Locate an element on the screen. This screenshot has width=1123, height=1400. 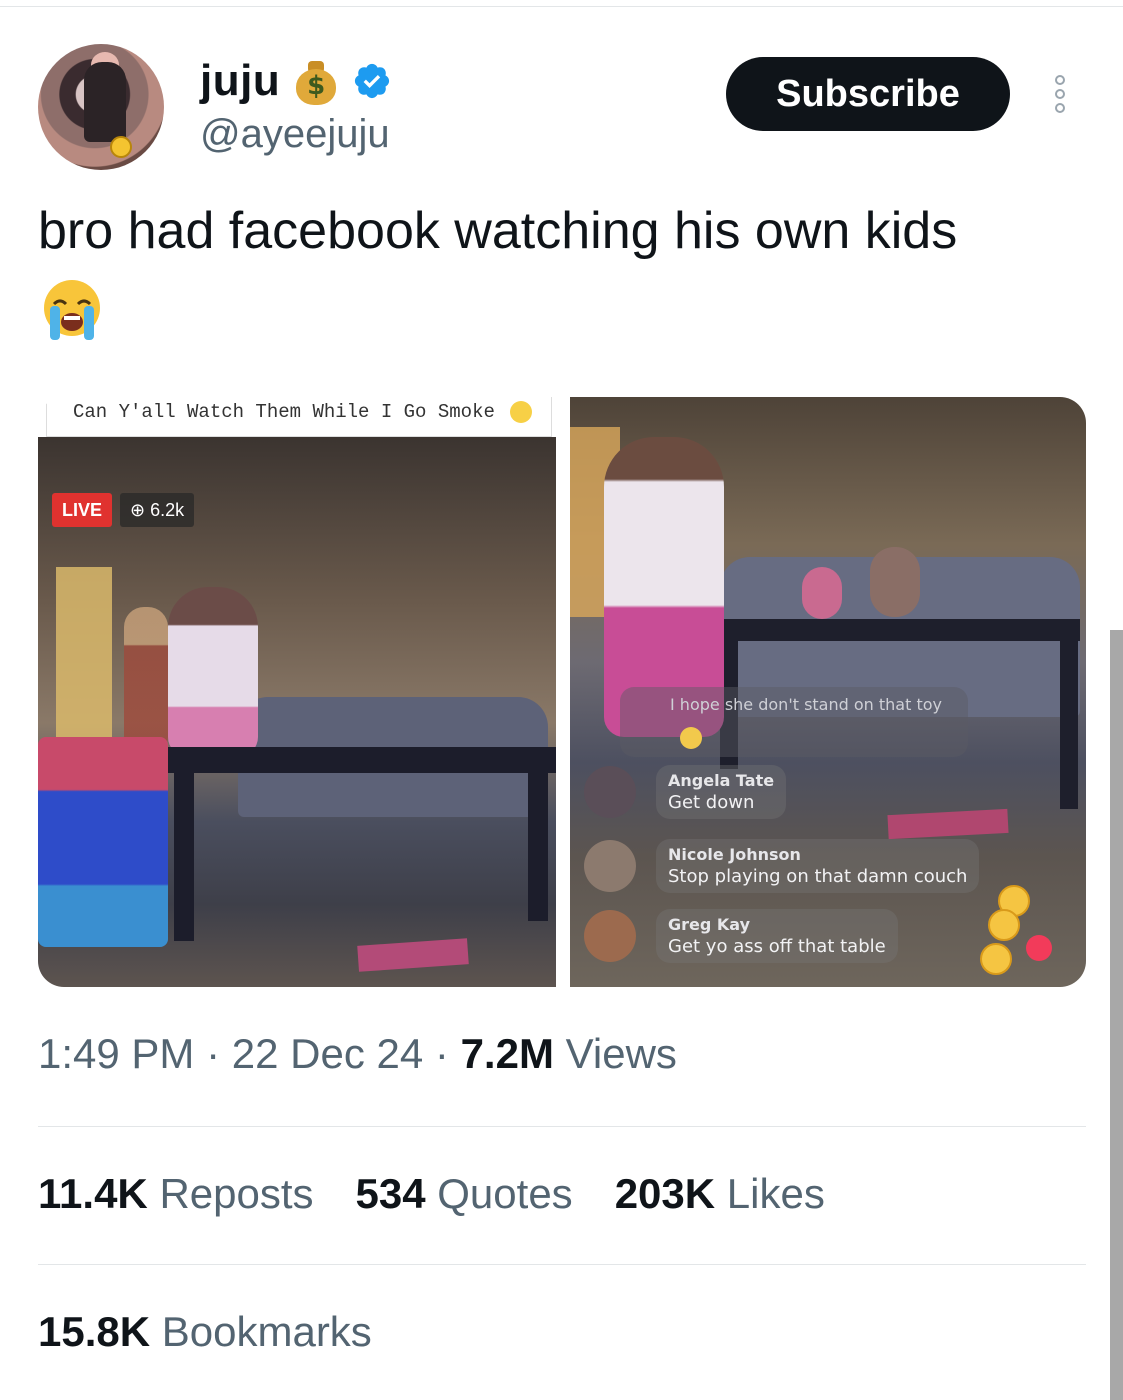
quotes-stat: 534 Quotes is located at coordinates (464, 1194).